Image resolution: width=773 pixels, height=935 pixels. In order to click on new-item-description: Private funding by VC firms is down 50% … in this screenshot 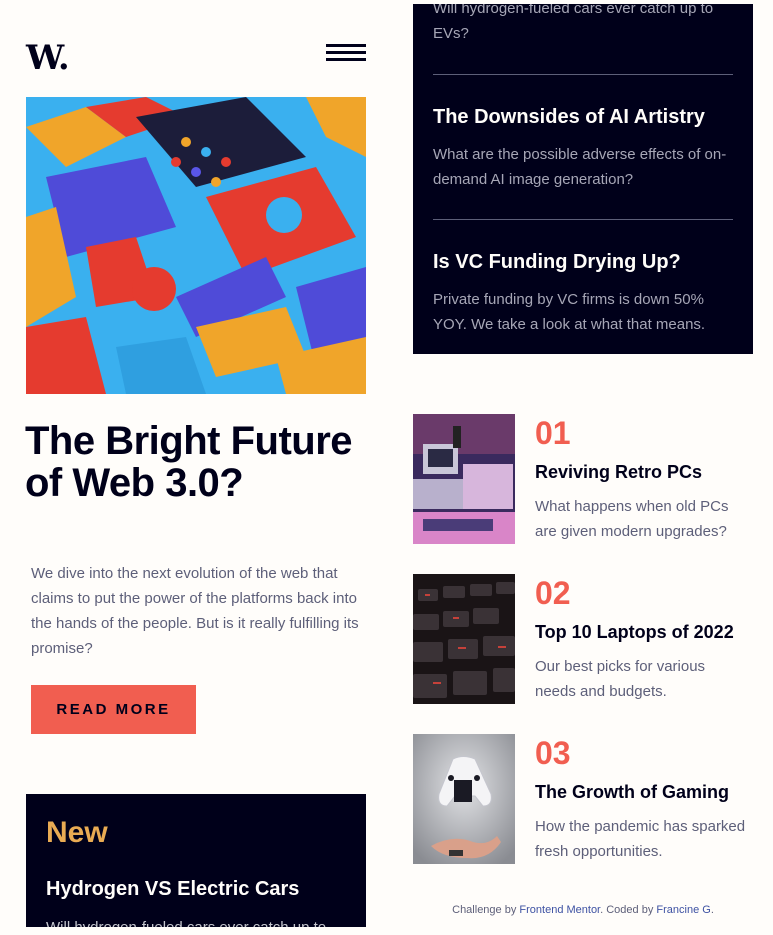, I will do `click(569, 312)`.